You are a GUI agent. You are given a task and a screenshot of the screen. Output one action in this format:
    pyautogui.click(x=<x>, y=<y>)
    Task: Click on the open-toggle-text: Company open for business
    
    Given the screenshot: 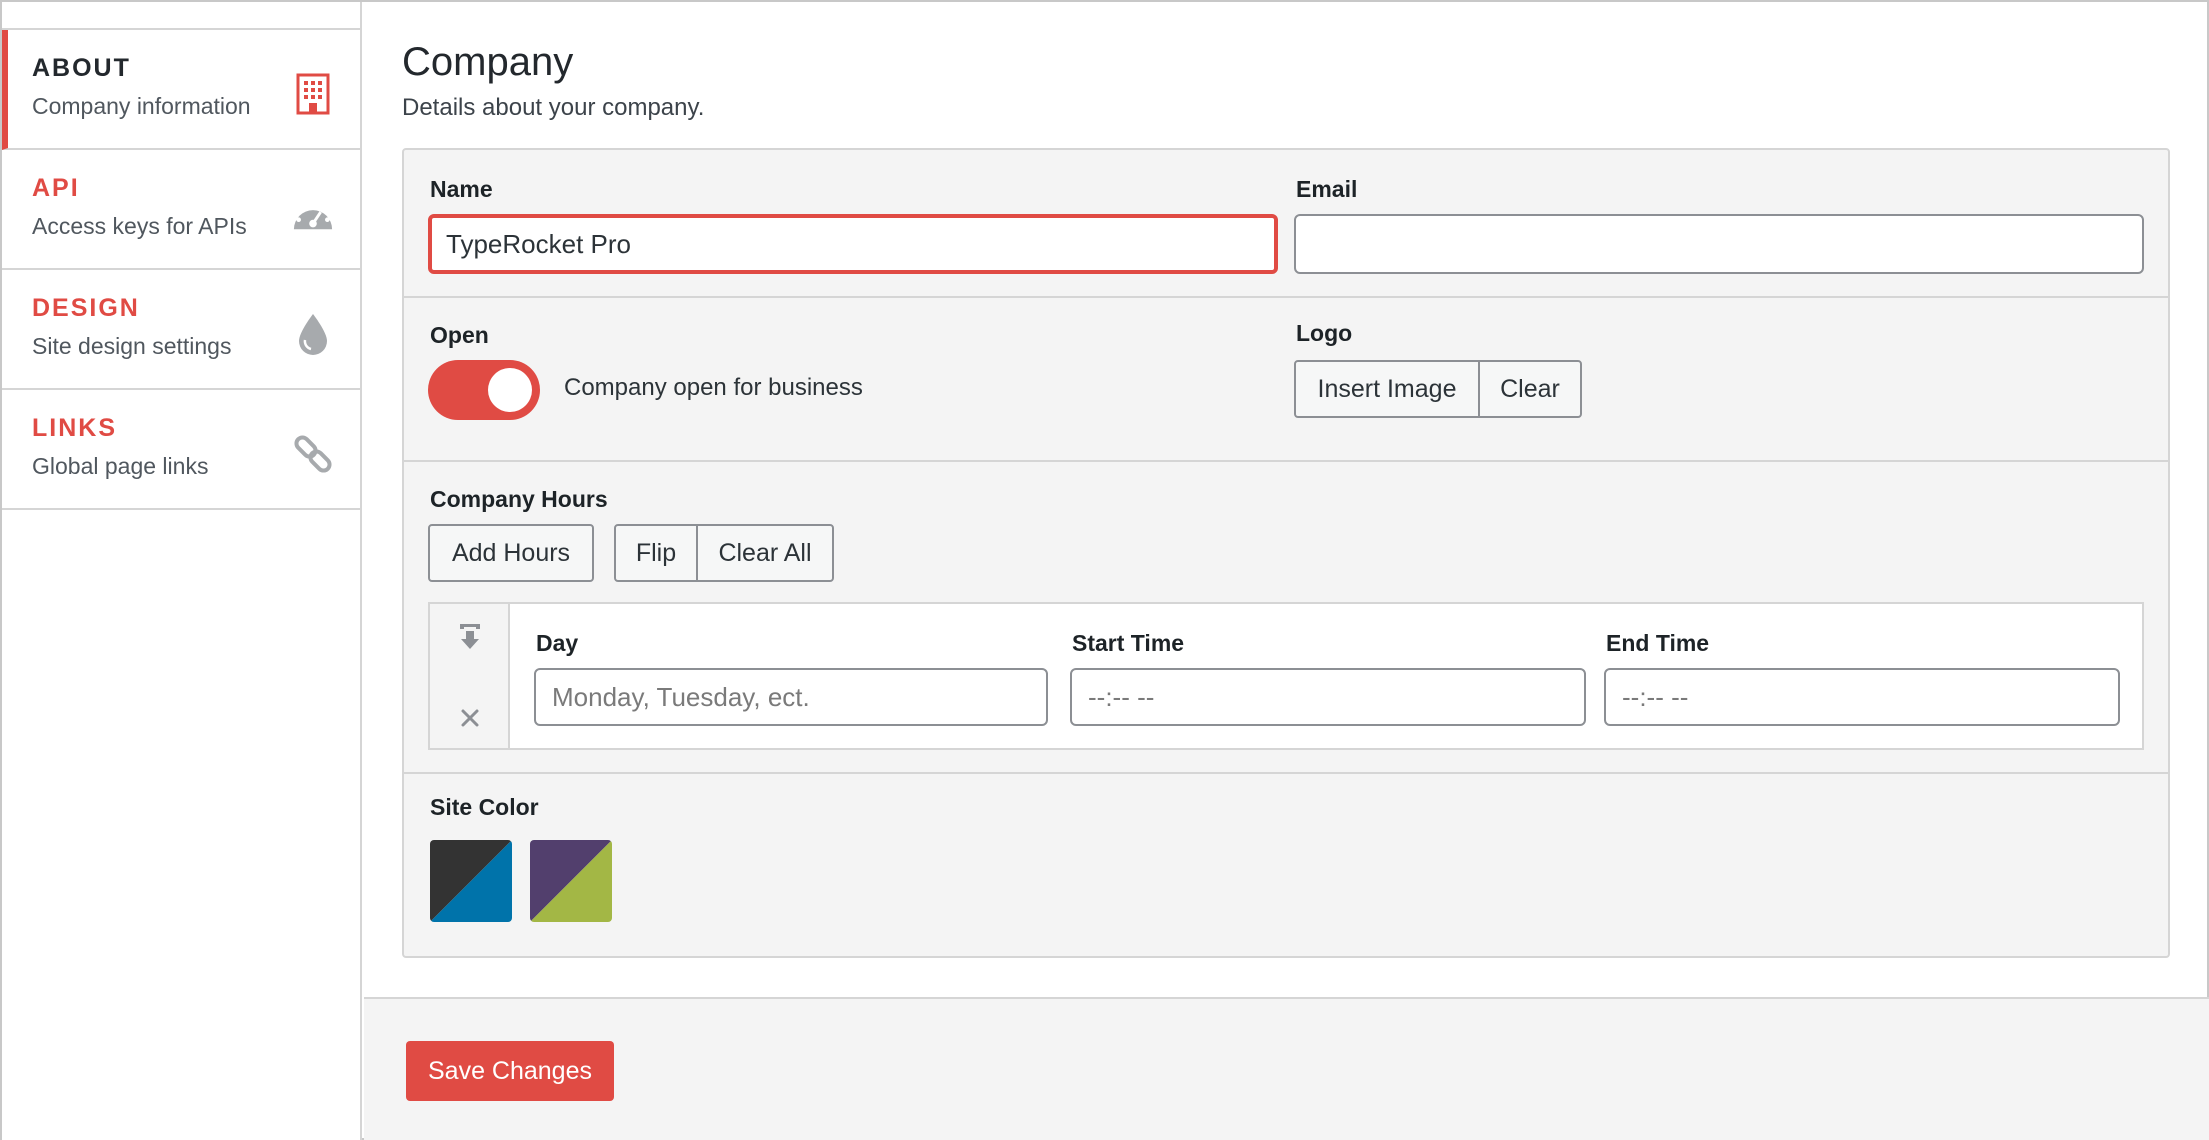 What is the action you would take?
    pyautogui.click(x=713, y=387)
    